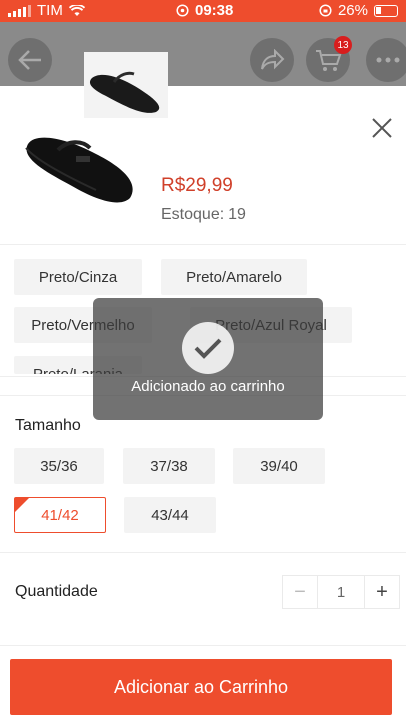  I want to click on quantity-value: 1, so click(341, 592).